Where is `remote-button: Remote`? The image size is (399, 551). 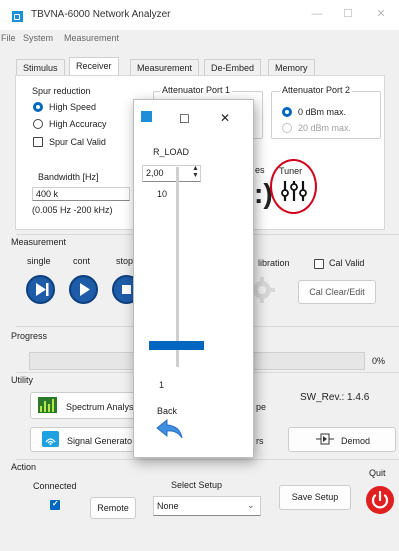 remote-button: Remote is located at coordinates (113, 508).